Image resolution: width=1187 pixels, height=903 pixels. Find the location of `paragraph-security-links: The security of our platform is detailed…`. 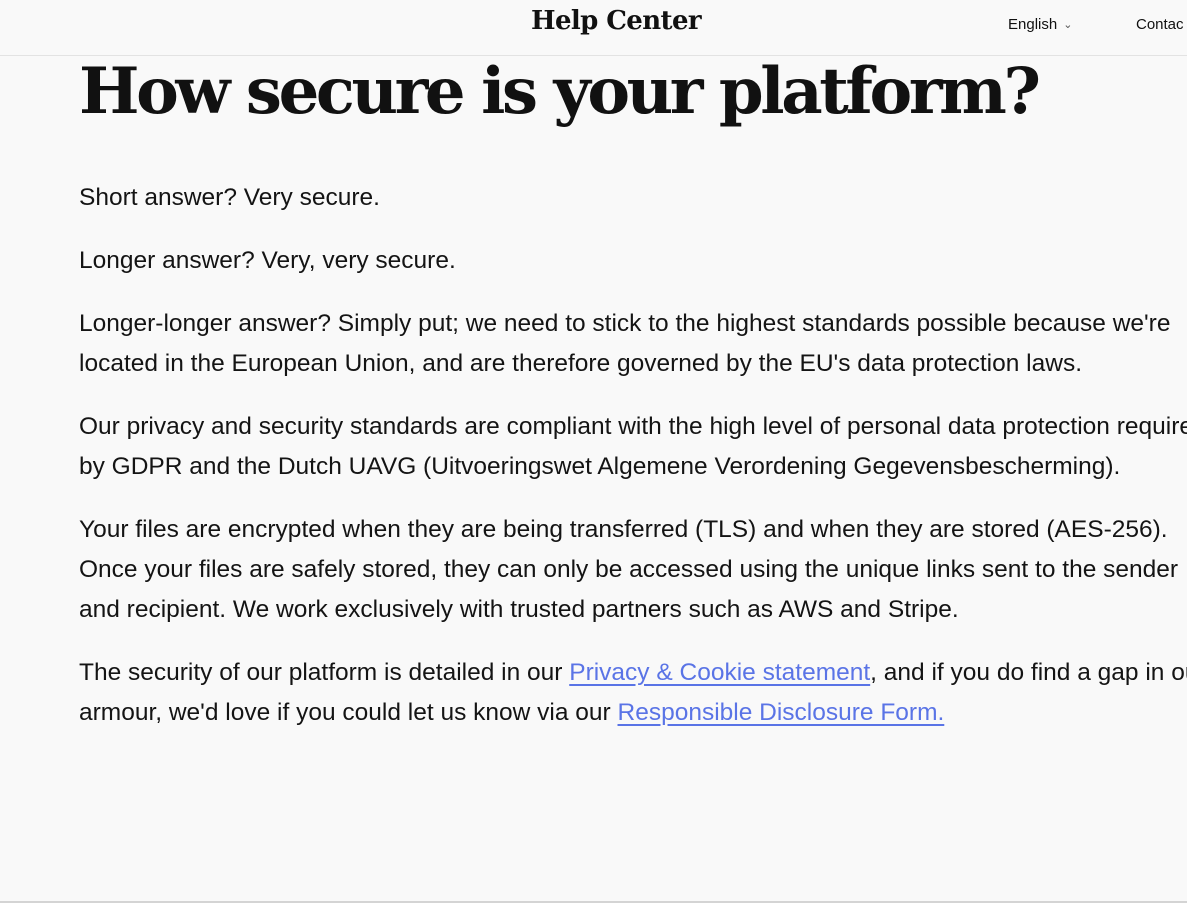

paragraph-security-links: The security of our platform is detailed… is located at coordinates (633, 693).